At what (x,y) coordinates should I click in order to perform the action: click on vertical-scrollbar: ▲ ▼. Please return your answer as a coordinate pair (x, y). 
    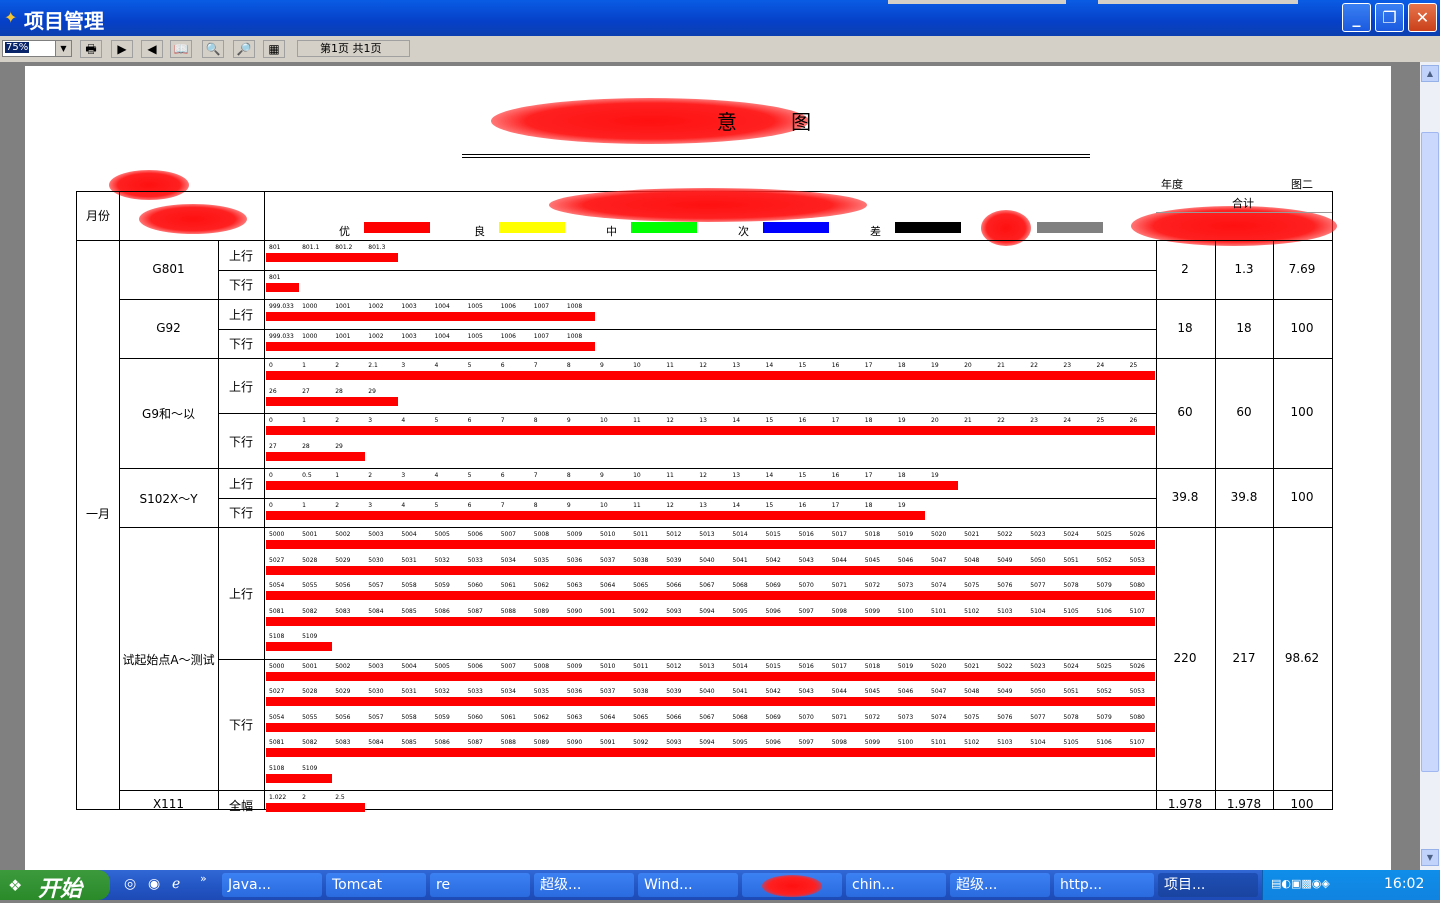
    Looking at the image, I should click on (1430, 466).